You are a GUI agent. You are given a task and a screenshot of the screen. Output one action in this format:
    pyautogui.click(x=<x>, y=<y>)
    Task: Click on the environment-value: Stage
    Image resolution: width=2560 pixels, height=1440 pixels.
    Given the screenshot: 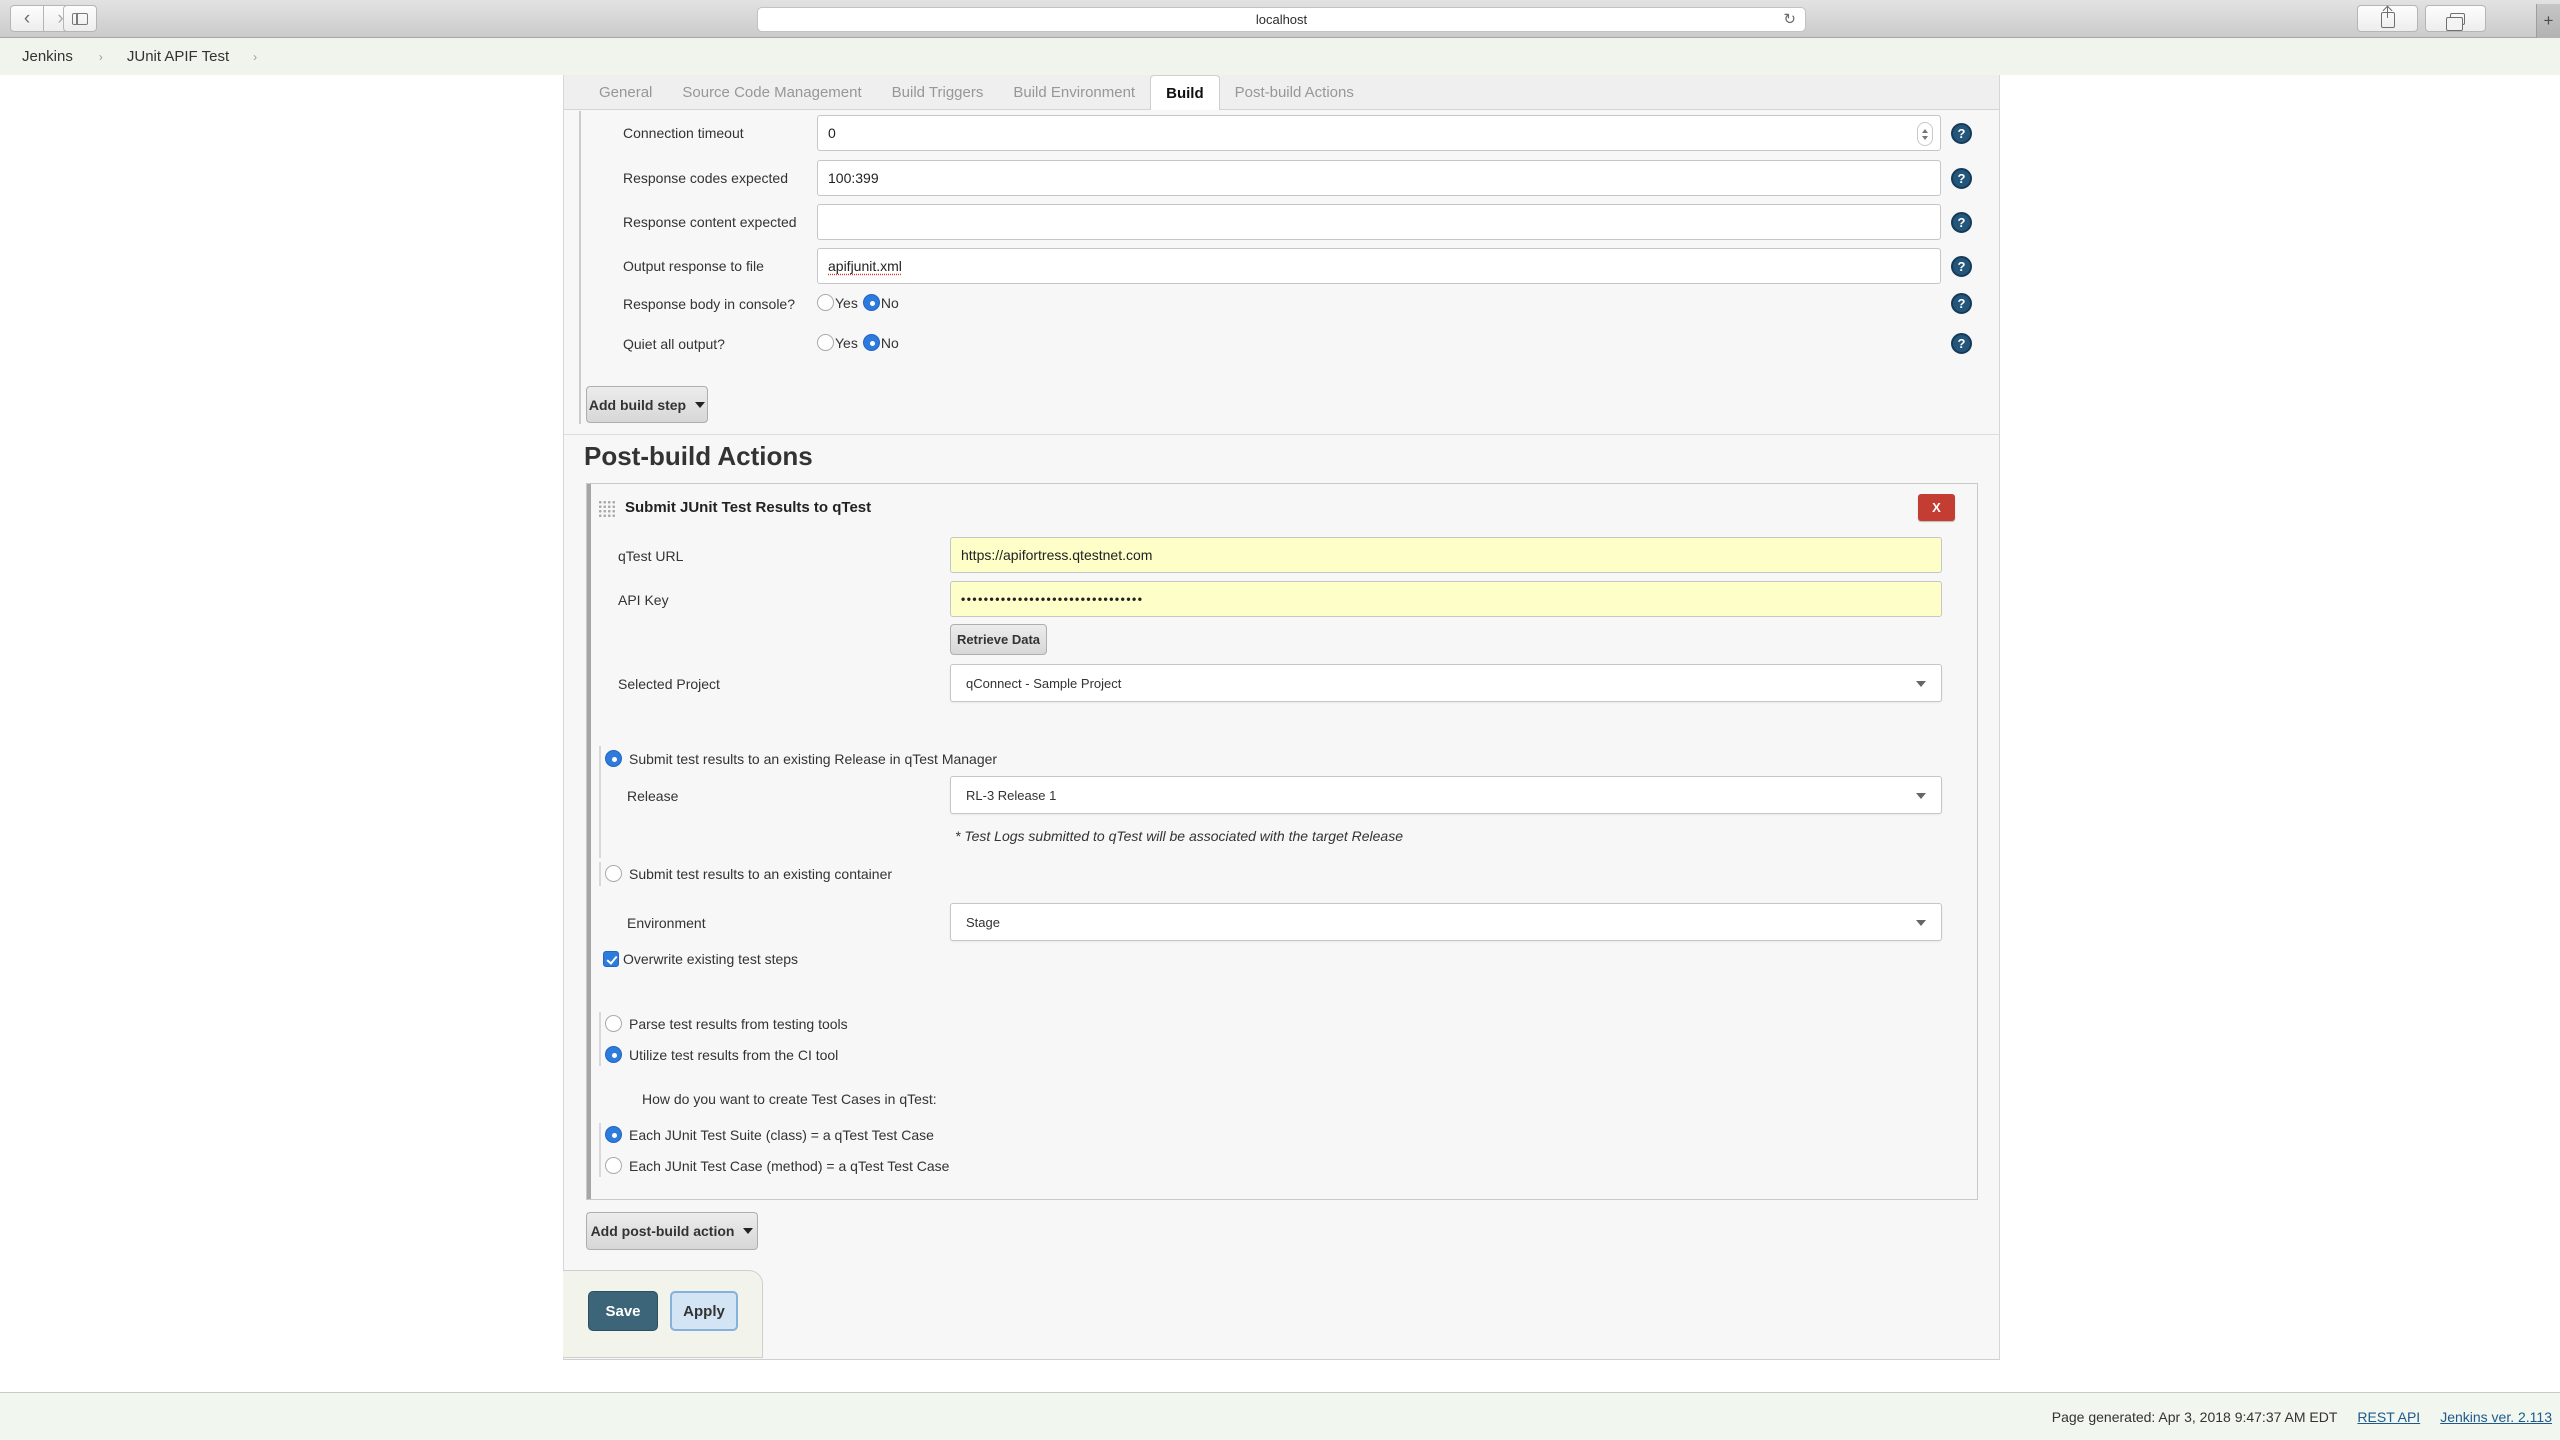 What is the action you would take?
    pyautogui.click(x=983, y=922)
    